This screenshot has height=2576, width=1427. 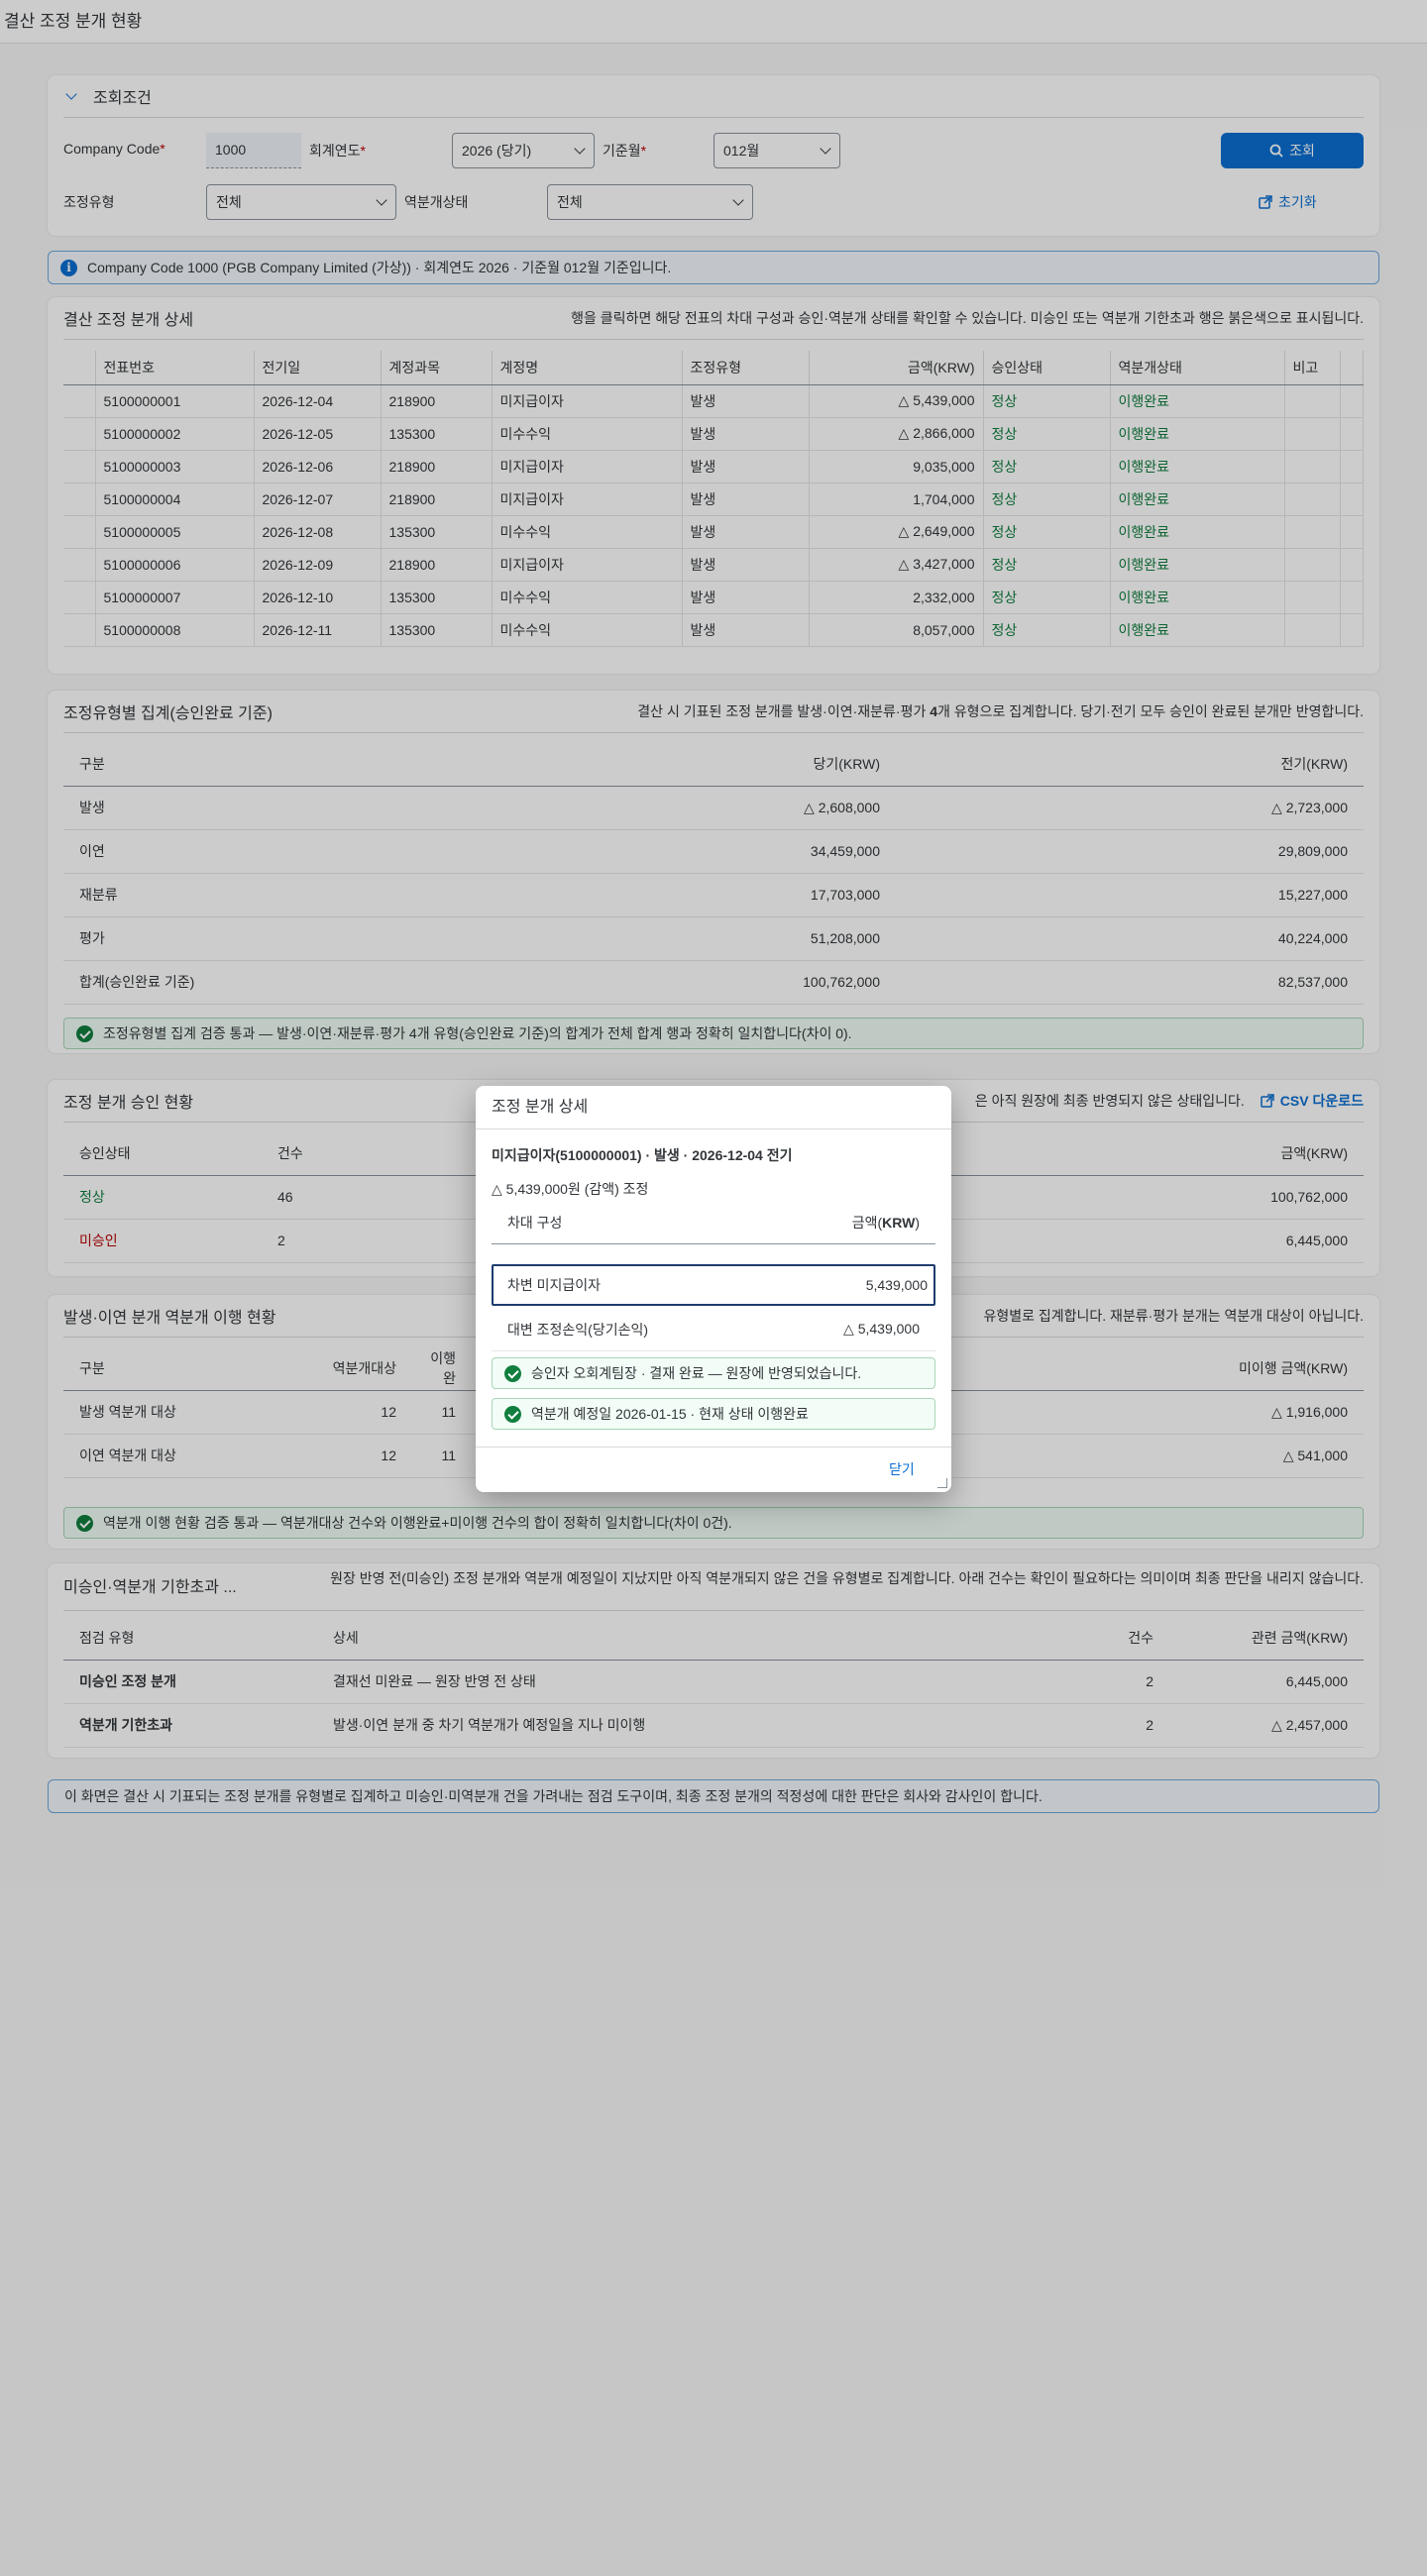 What do you see at coordinates (885, 1222) in the screenshot?
I see `column-header: 금액(KRW)` at bounding box center [885, 1222].